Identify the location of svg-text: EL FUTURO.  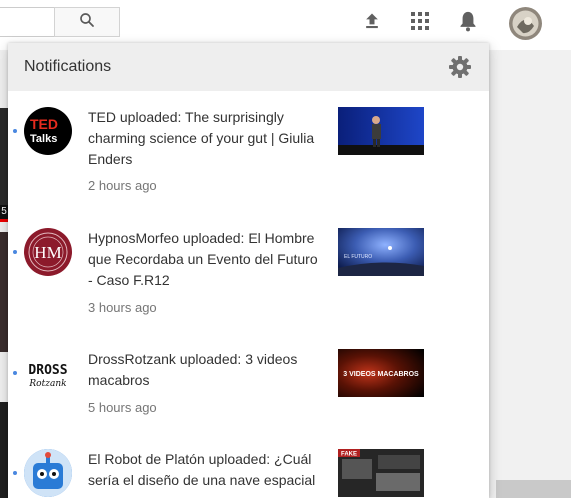
(358, 257).